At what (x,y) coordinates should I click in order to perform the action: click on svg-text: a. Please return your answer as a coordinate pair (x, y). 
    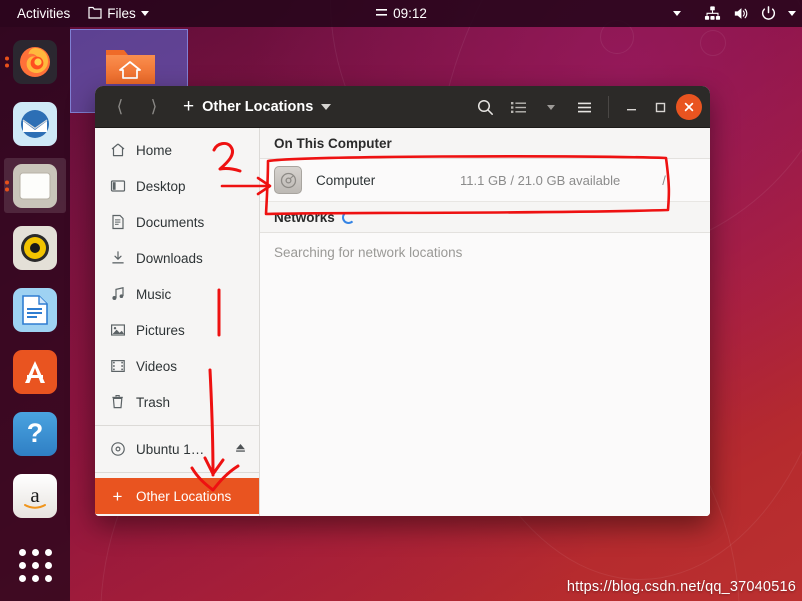
    Looking at the image, I should click on (35, 495).